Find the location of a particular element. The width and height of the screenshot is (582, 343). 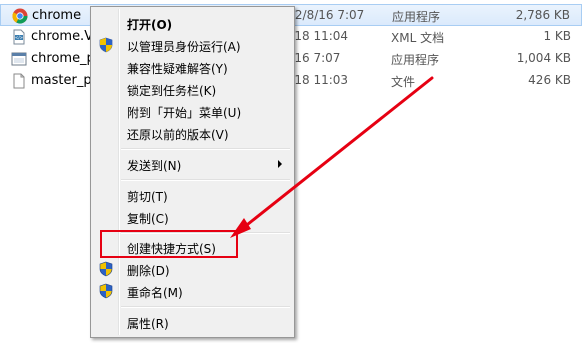

menu-item-pin-start: 附到「开始」菜单(U) is located at coordinates (192, 111).